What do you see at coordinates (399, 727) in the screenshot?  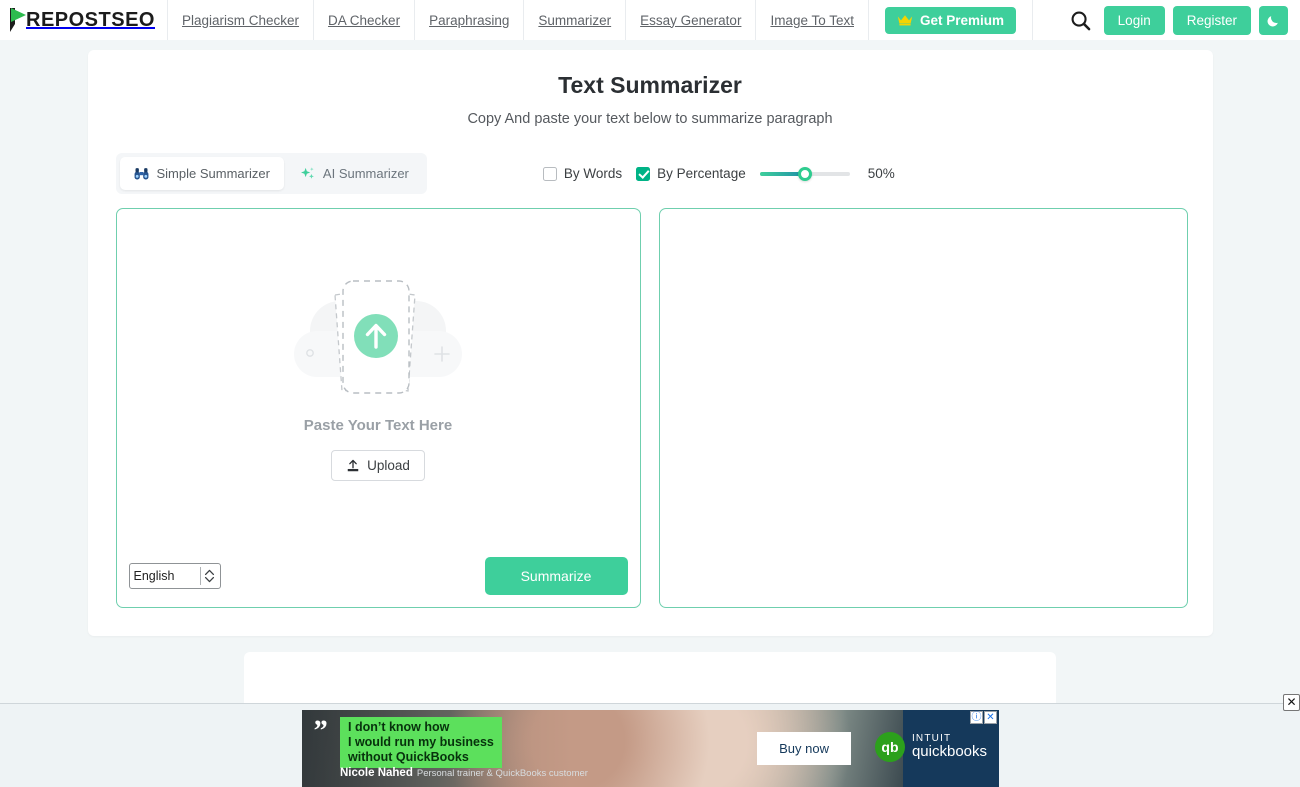 I see `ad-headline-line-1: I don’t know how` at bounding box center [399, 727].